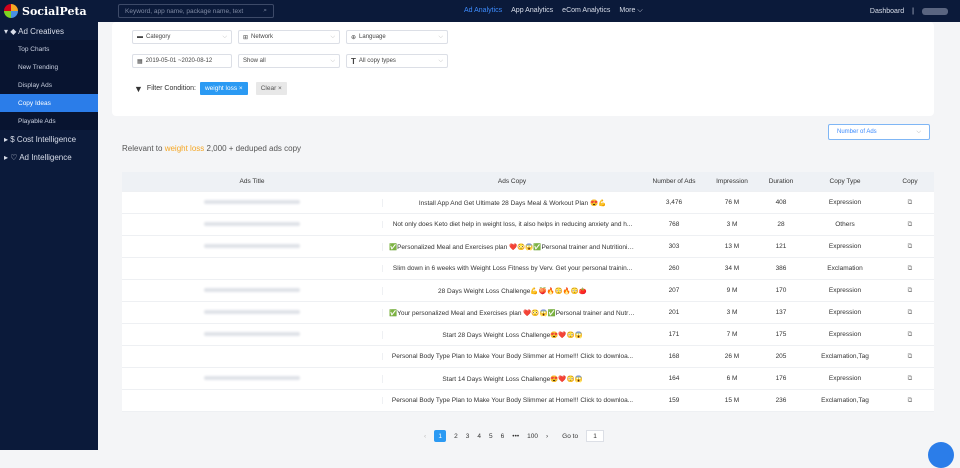 Image resolution: width=960 pixels, height=468 pixels. I want to click on header-duration: Duration, so click(781, 181).